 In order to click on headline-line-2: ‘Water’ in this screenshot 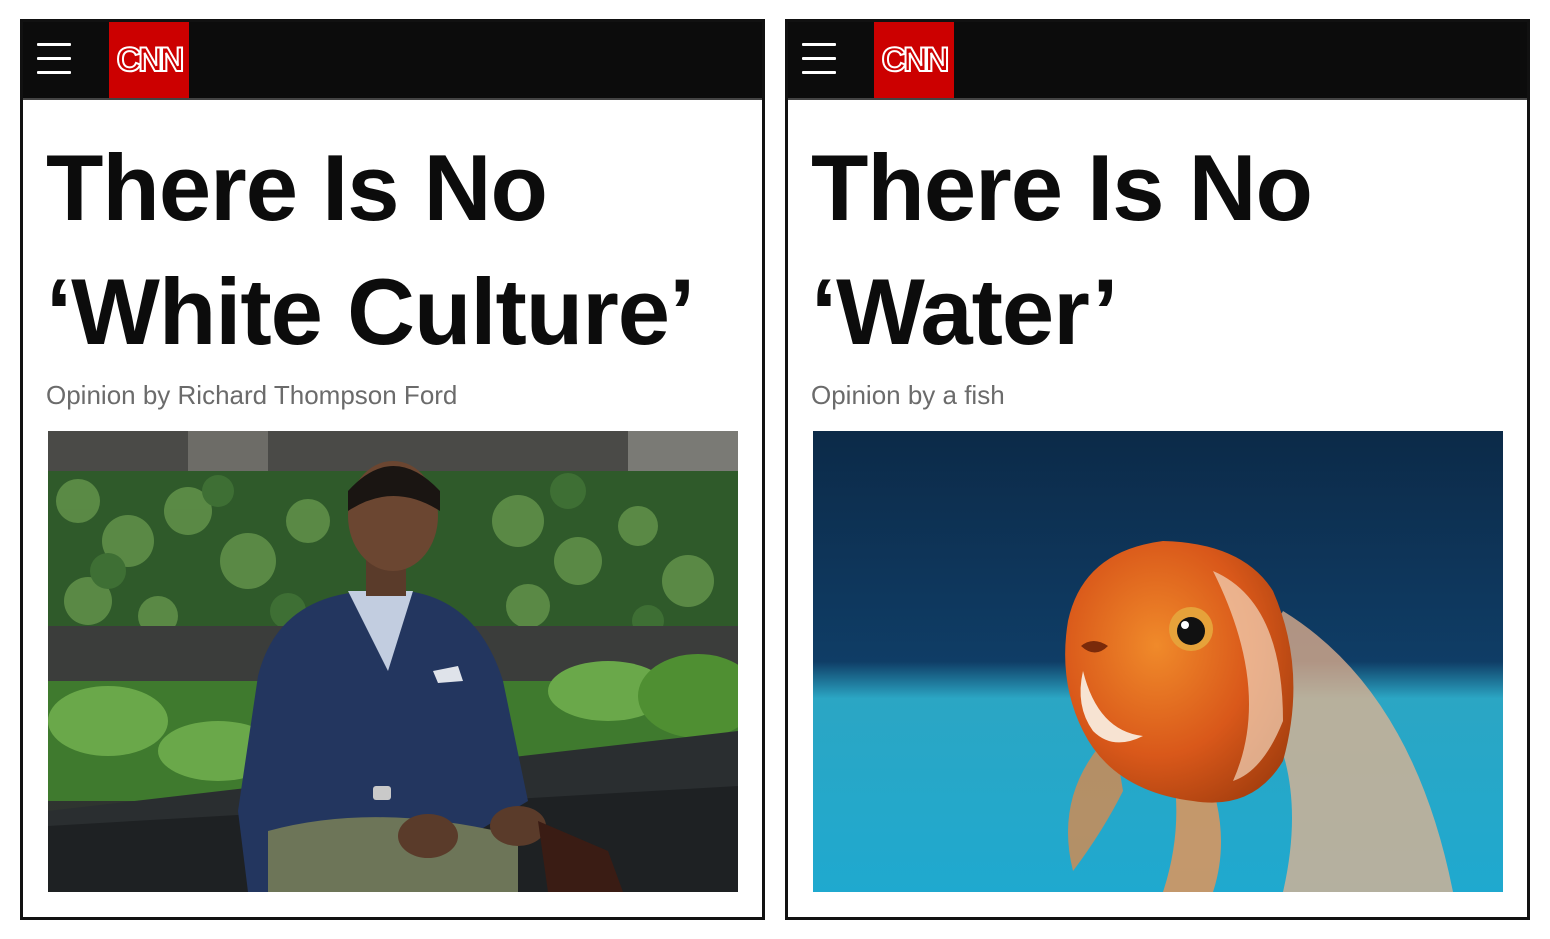, I will do `click(964, 311)`.